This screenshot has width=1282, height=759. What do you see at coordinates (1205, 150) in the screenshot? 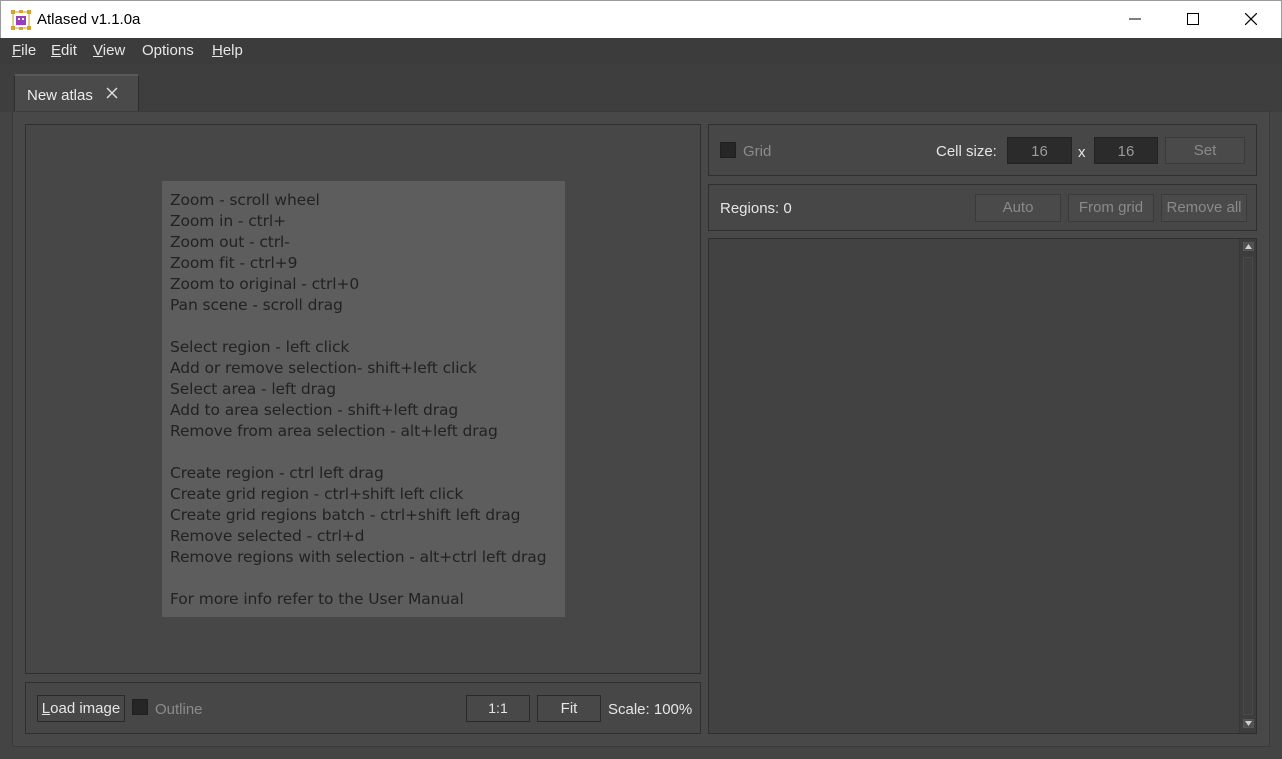
I see `set-button: Set` at bounding box center [1205, 150].